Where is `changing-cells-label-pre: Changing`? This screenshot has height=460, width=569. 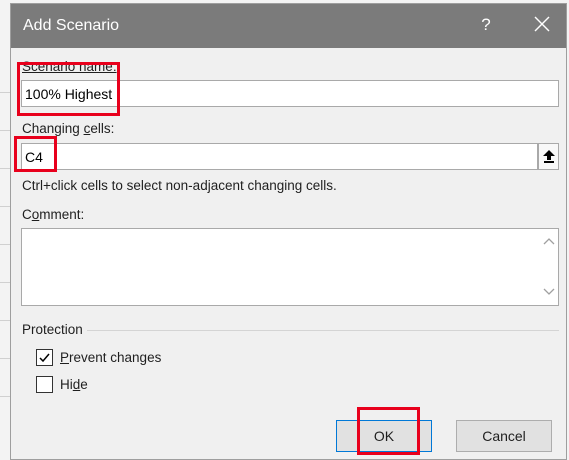 changing-cells-label-pre: Changing is located at coordinates (53, 128).